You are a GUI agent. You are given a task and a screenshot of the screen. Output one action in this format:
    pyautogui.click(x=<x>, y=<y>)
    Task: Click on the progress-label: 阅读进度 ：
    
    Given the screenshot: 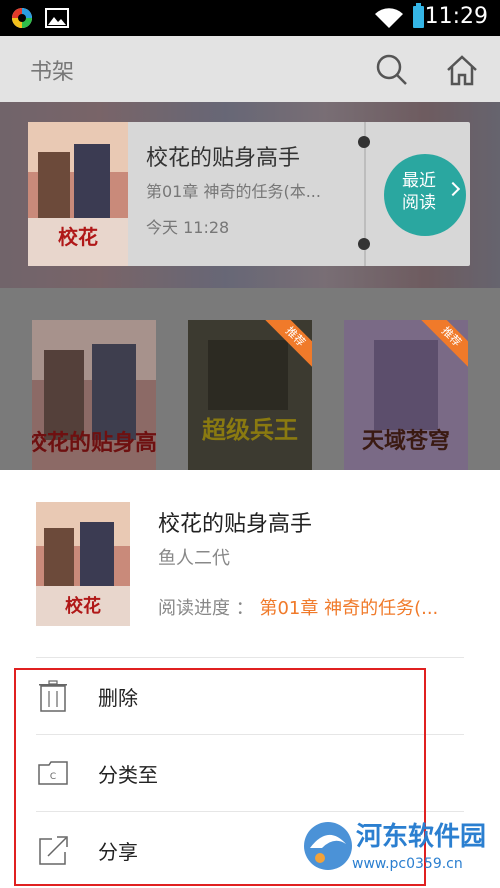 What is the action you would take?
    pyautogui.click(x=206, y=608)
    